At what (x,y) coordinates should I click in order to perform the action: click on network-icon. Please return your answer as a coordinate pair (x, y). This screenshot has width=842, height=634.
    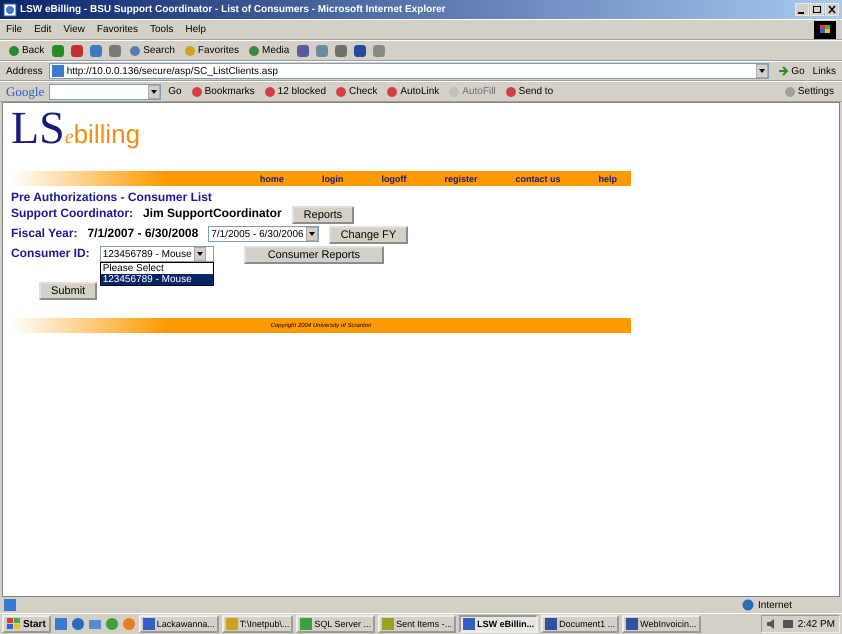
    Looking at the image, I should click on (788, 624).